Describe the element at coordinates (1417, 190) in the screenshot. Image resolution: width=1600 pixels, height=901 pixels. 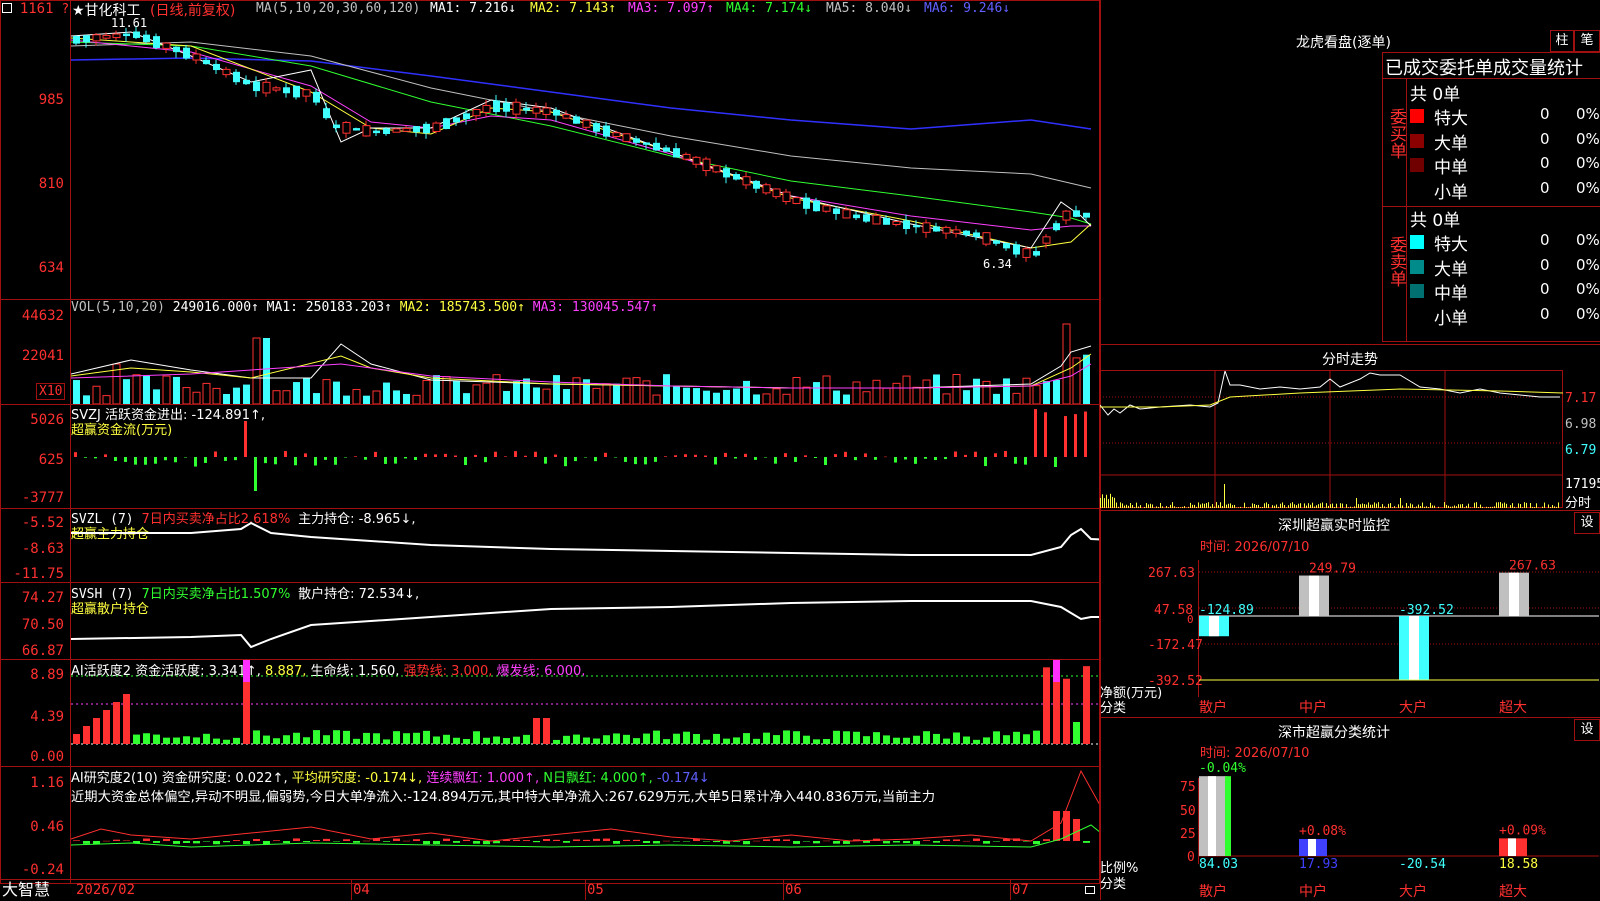
I see `color-swatch` at that location.